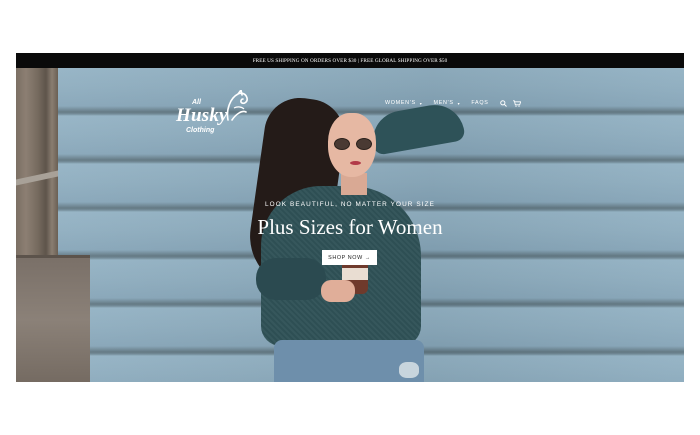  I want to click on hero-heading: Plus Sizes for Women, so click(350, 227).